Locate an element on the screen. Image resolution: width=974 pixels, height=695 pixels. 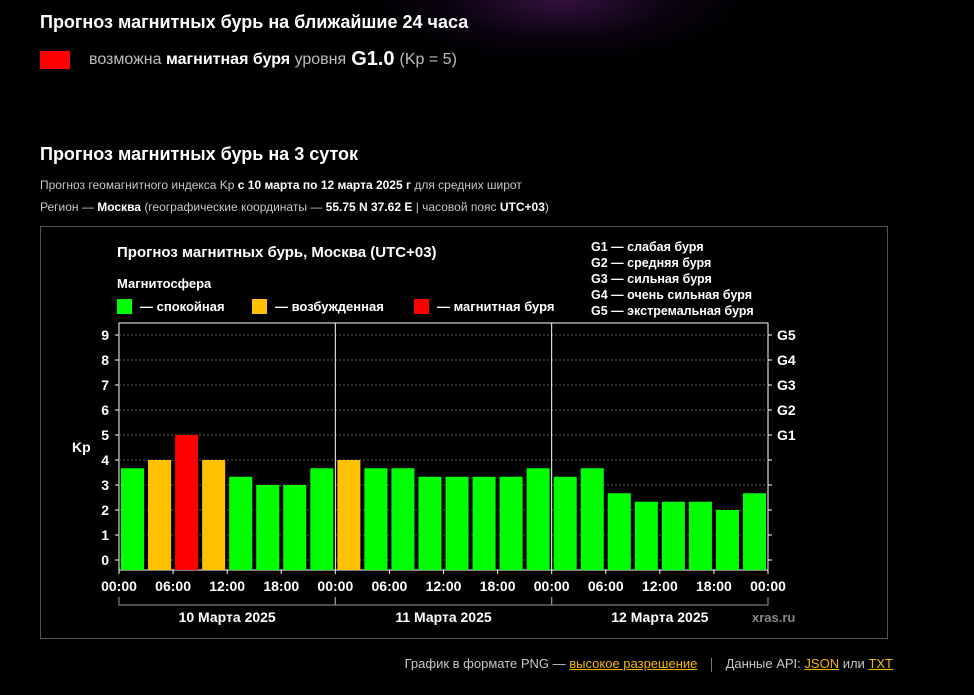
legend-label-storm: — магнитная буря is located at coordinates (495, 306).